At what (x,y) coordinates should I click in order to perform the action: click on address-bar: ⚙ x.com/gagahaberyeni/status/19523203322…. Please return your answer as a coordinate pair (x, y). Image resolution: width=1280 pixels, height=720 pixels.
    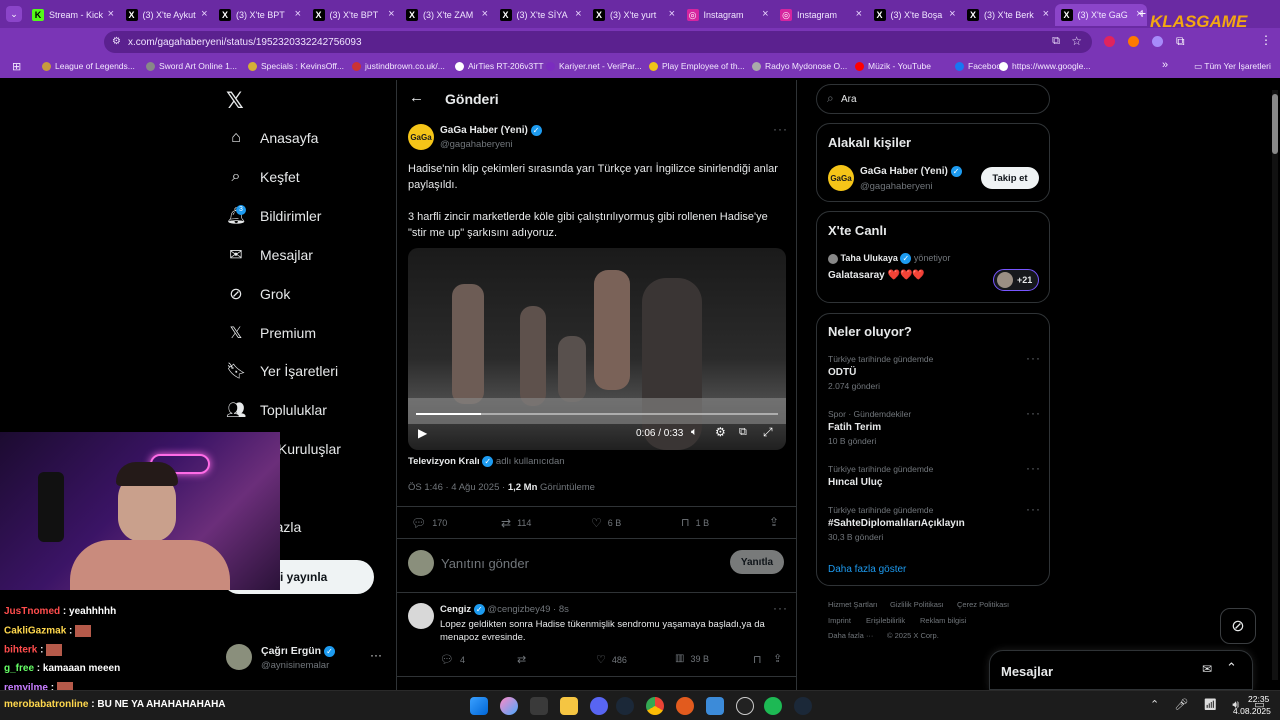
    Looking at the image, I should click on (598, 42).